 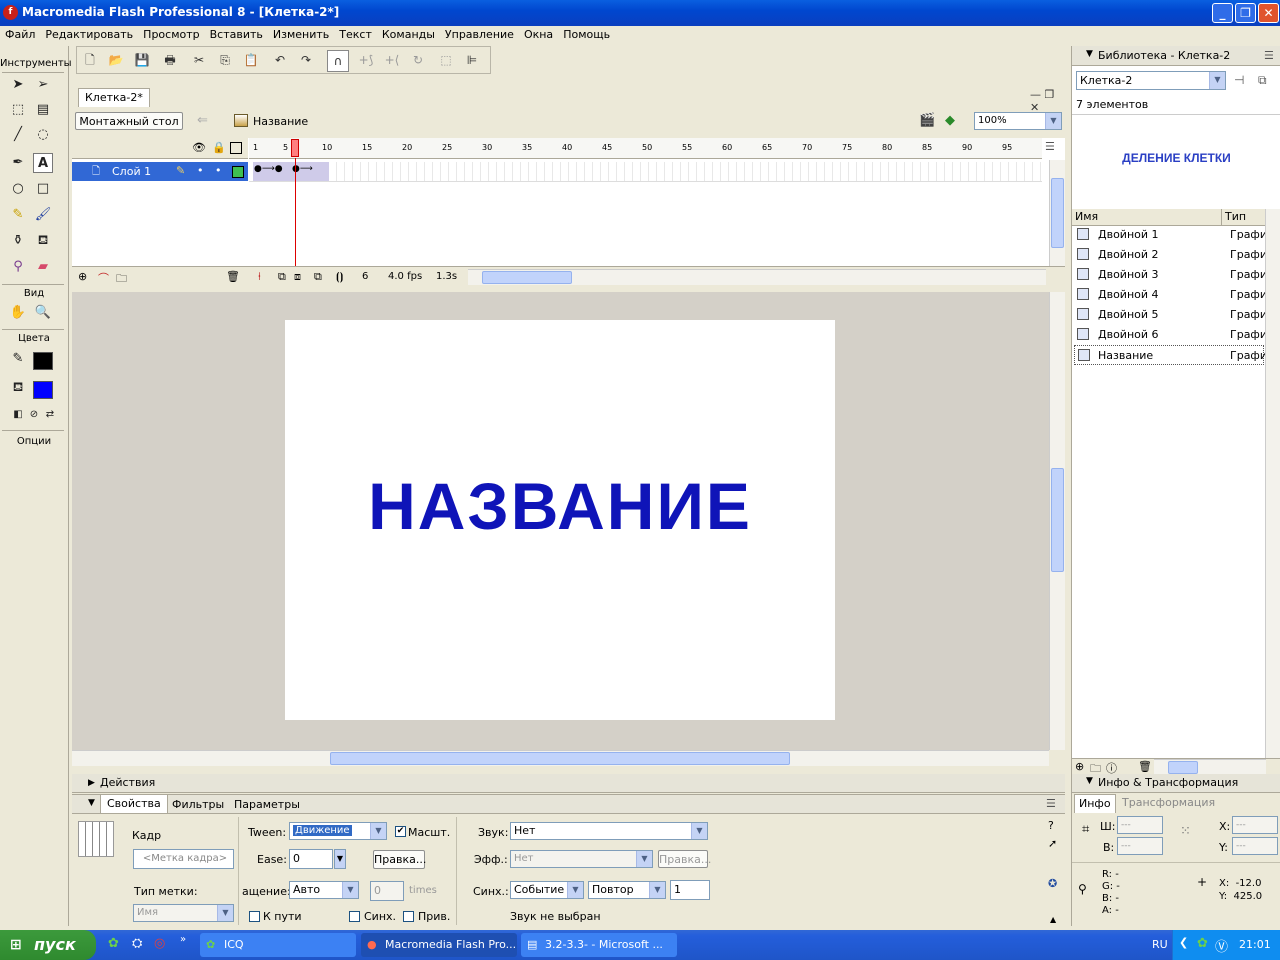 I want to click on timeline-horizontal-scrollbar, so click(x=757, y=277).